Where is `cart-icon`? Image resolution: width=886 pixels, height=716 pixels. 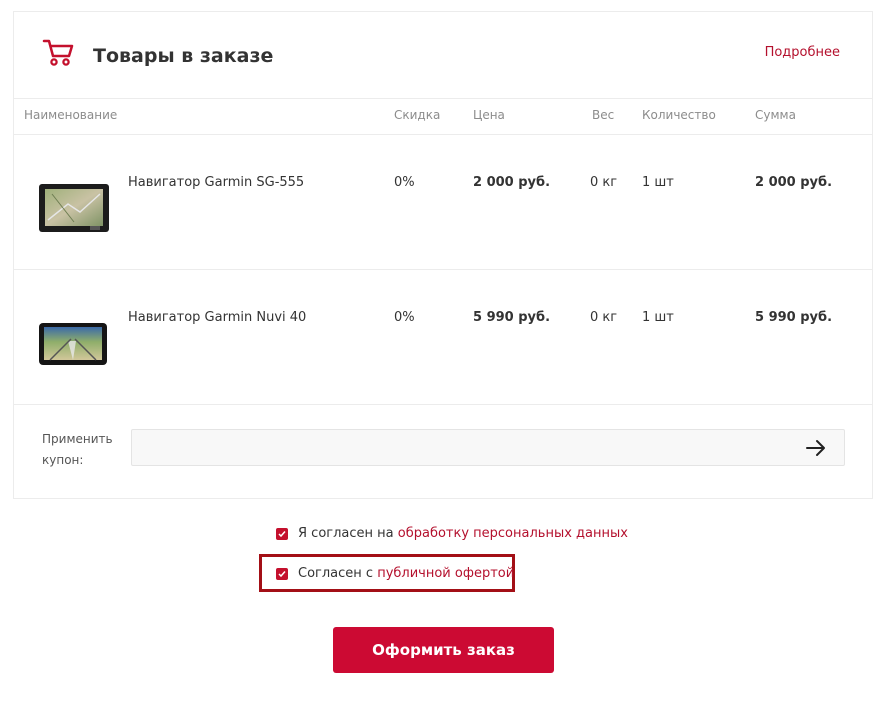
cart-icon is located at coordinates (58, 52).